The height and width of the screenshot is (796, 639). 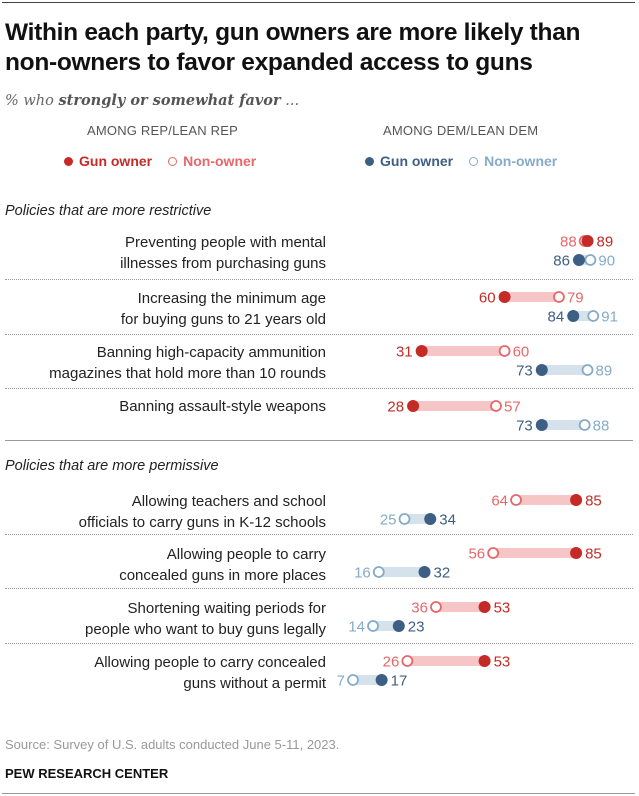 I want to click on dem-row4-owner-dot, so click(x=430, y=519).